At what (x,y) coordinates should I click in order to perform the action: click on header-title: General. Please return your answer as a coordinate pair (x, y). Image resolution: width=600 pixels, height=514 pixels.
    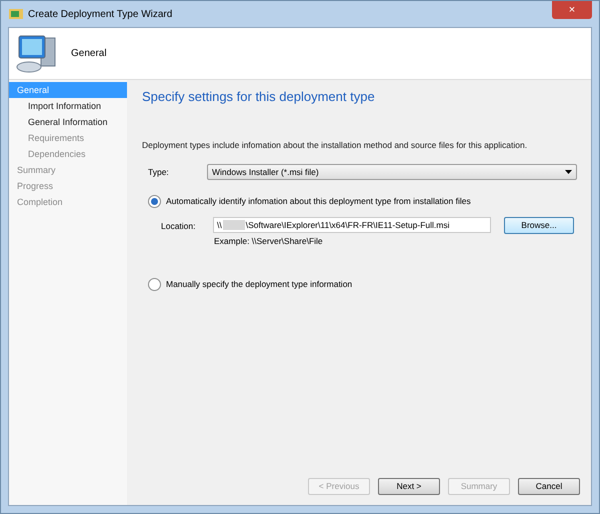
    Looking at the image, I should click on (89, 54).